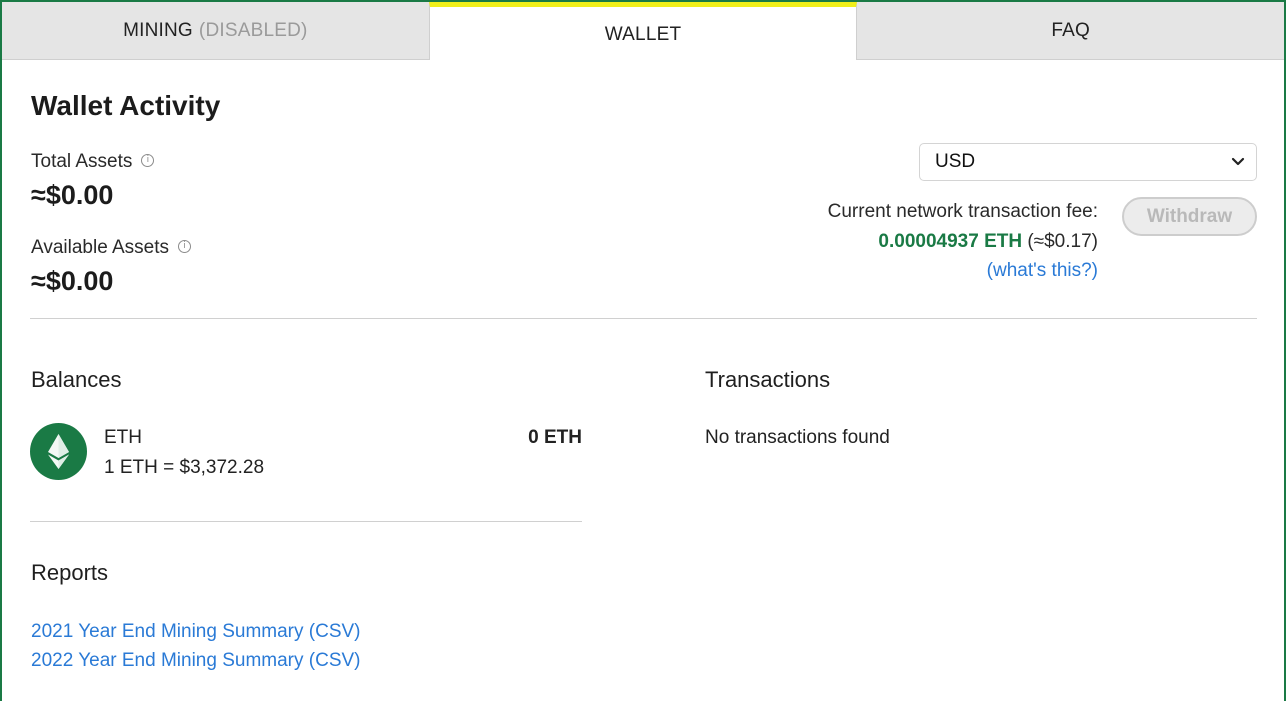 The width and height of the screenshot is (1286, 701). What do you see at coordinates (643, 34) in the screenshot?
I see `tab-wallet-label: WALLET` at bounding box center [643, 34].